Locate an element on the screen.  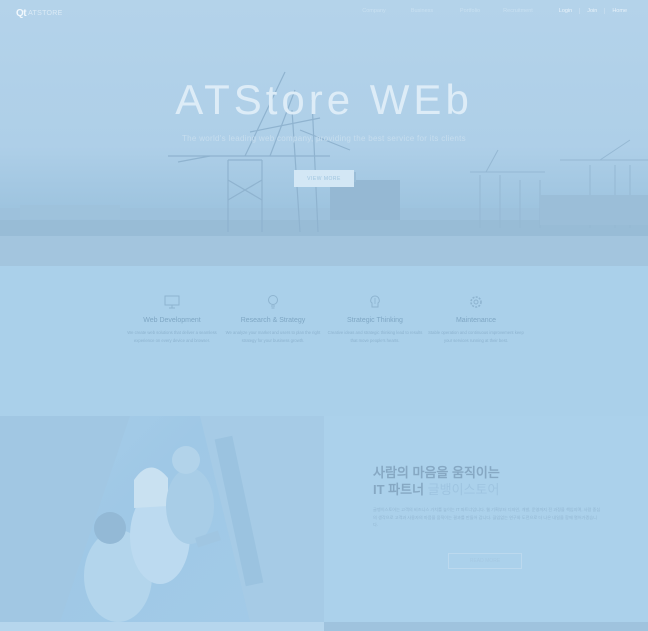
nav-item-business: Business is located at coordinates (422, 11).